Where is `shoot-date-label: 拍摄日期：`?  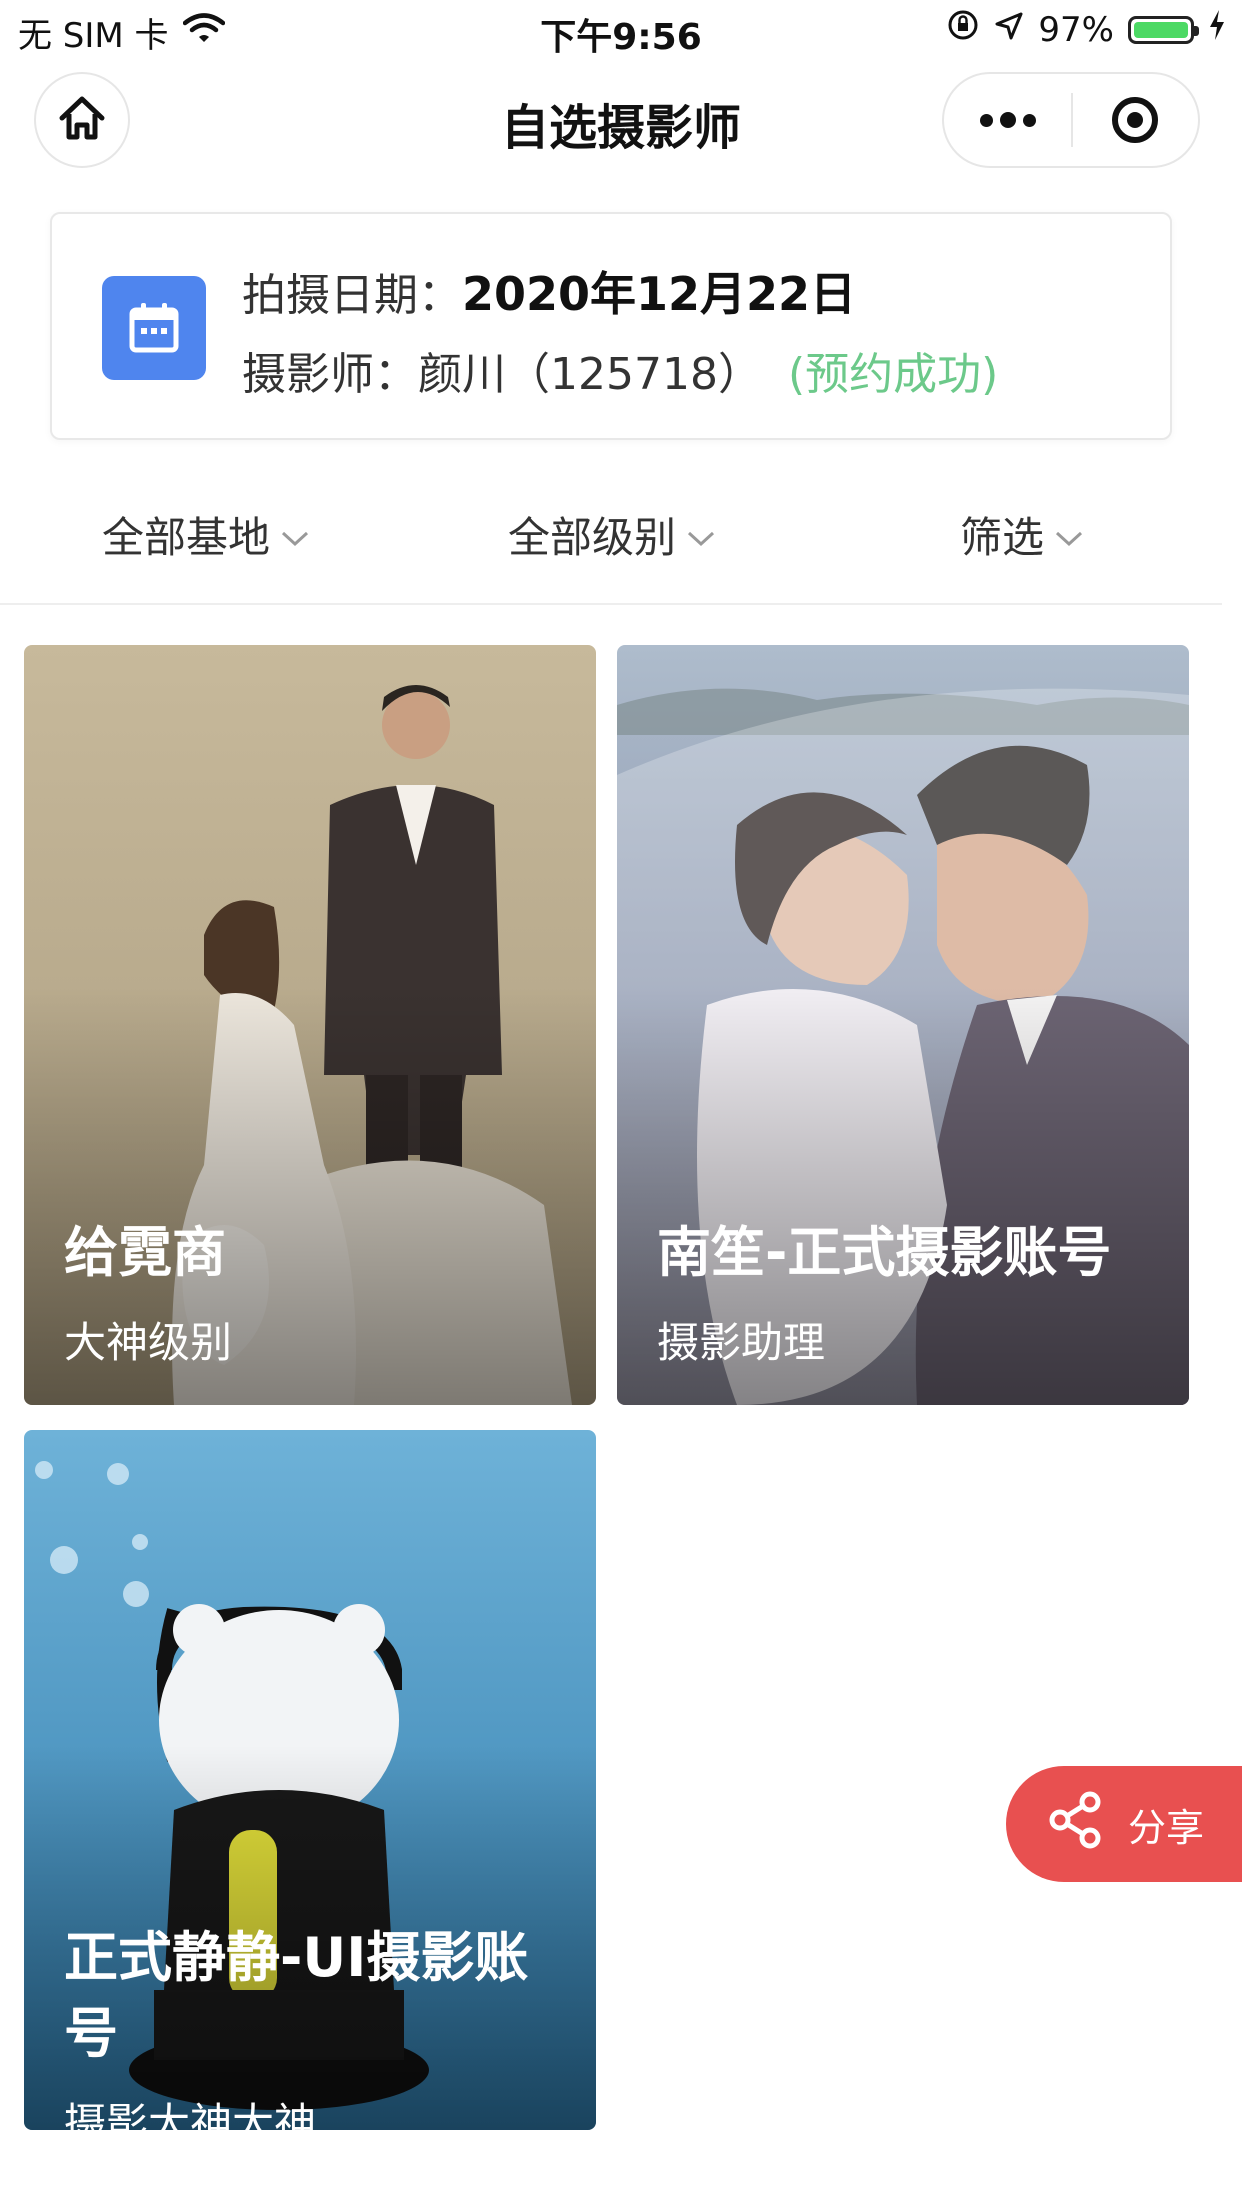 shoot-date-label: 拍摄日期： is located at coordinates (352, 295).